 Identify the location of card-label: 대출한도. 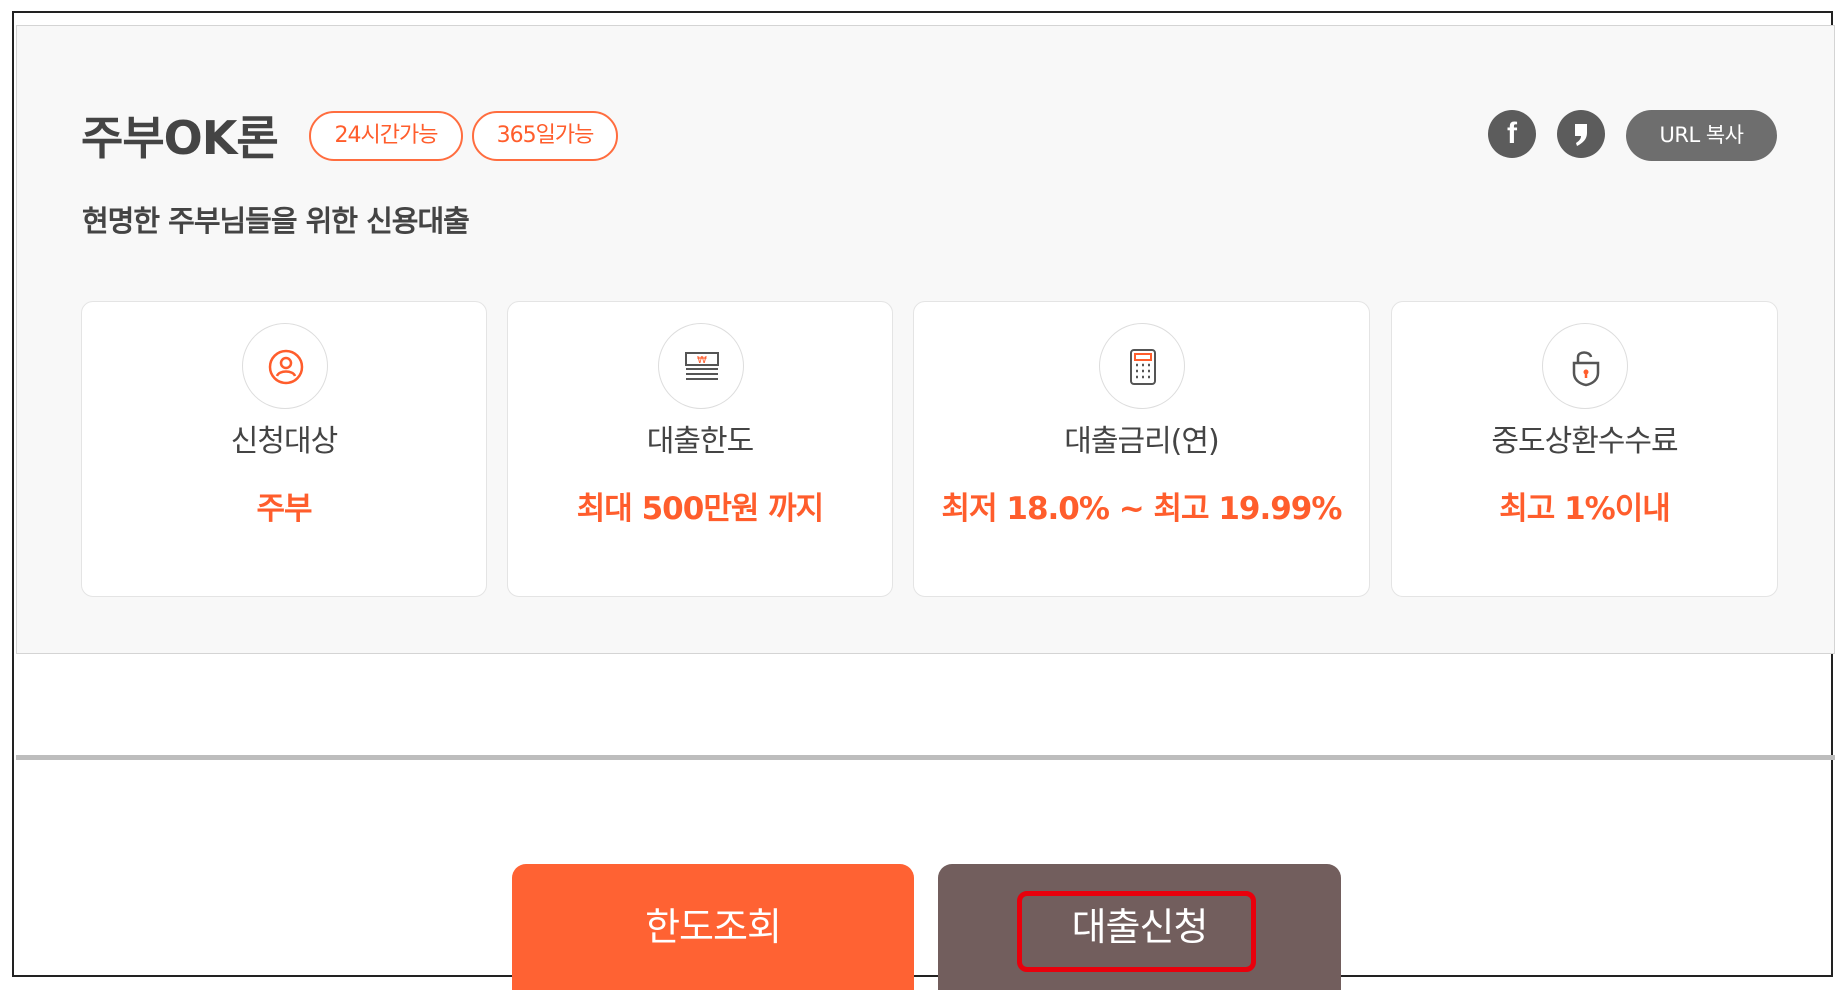
(700, 441).